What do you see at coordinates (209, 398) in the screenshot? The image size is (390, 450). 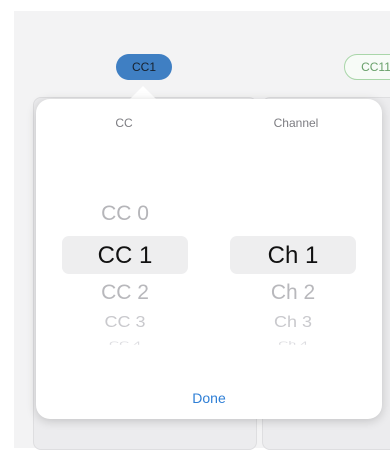 I see `done-button: Done` at bounding box center [209, 398].